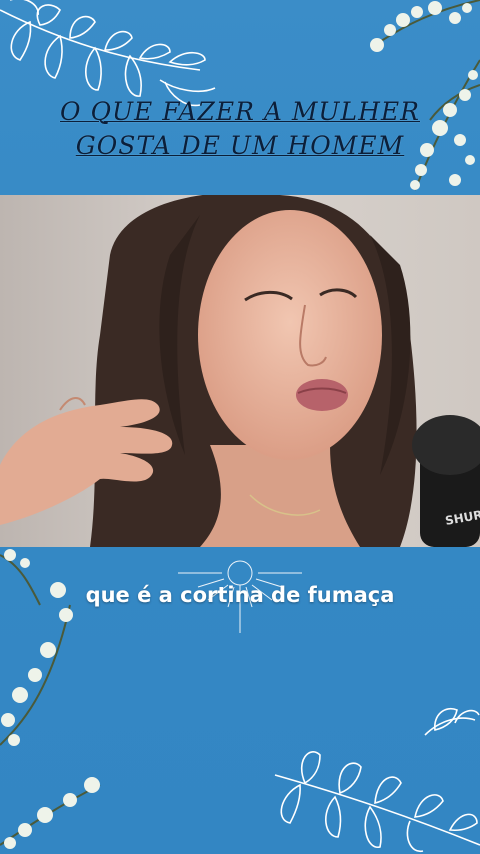 This screenshot has width=480, height=854. Describe the element at coordinates (240, 145) in the screenshot. I see `title-line-2: GOSTA DE UM HOMEM` at that location.